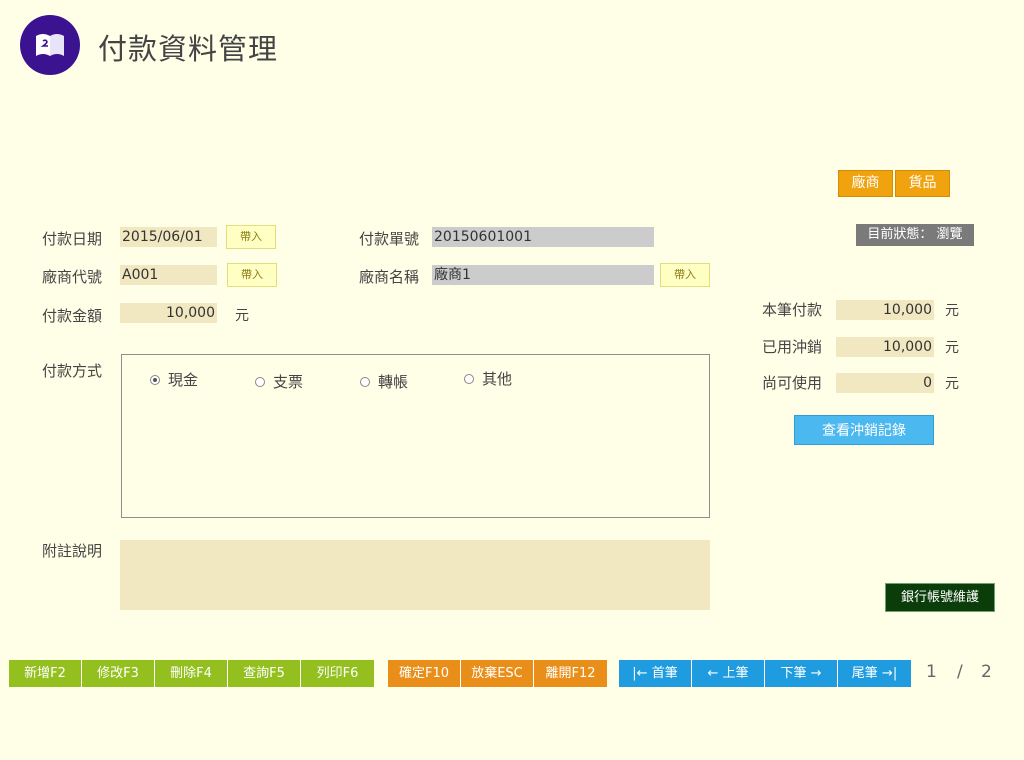 The height and width of the screenshot is (760, 1024). I want to click on app-logo, so click(50, 45).